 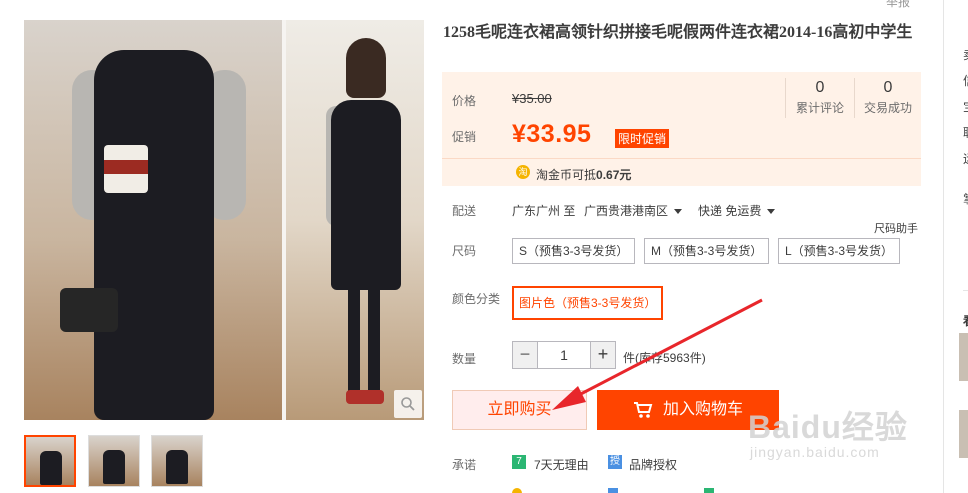 What do you see at coordinates (965, 158) in the screenshot?
I see `sidebar-text: 运` at bounding box center [965, 158].